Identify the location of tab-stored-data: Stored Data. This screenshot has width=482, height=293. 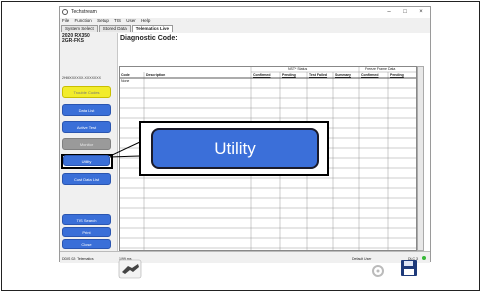
(114, 28).